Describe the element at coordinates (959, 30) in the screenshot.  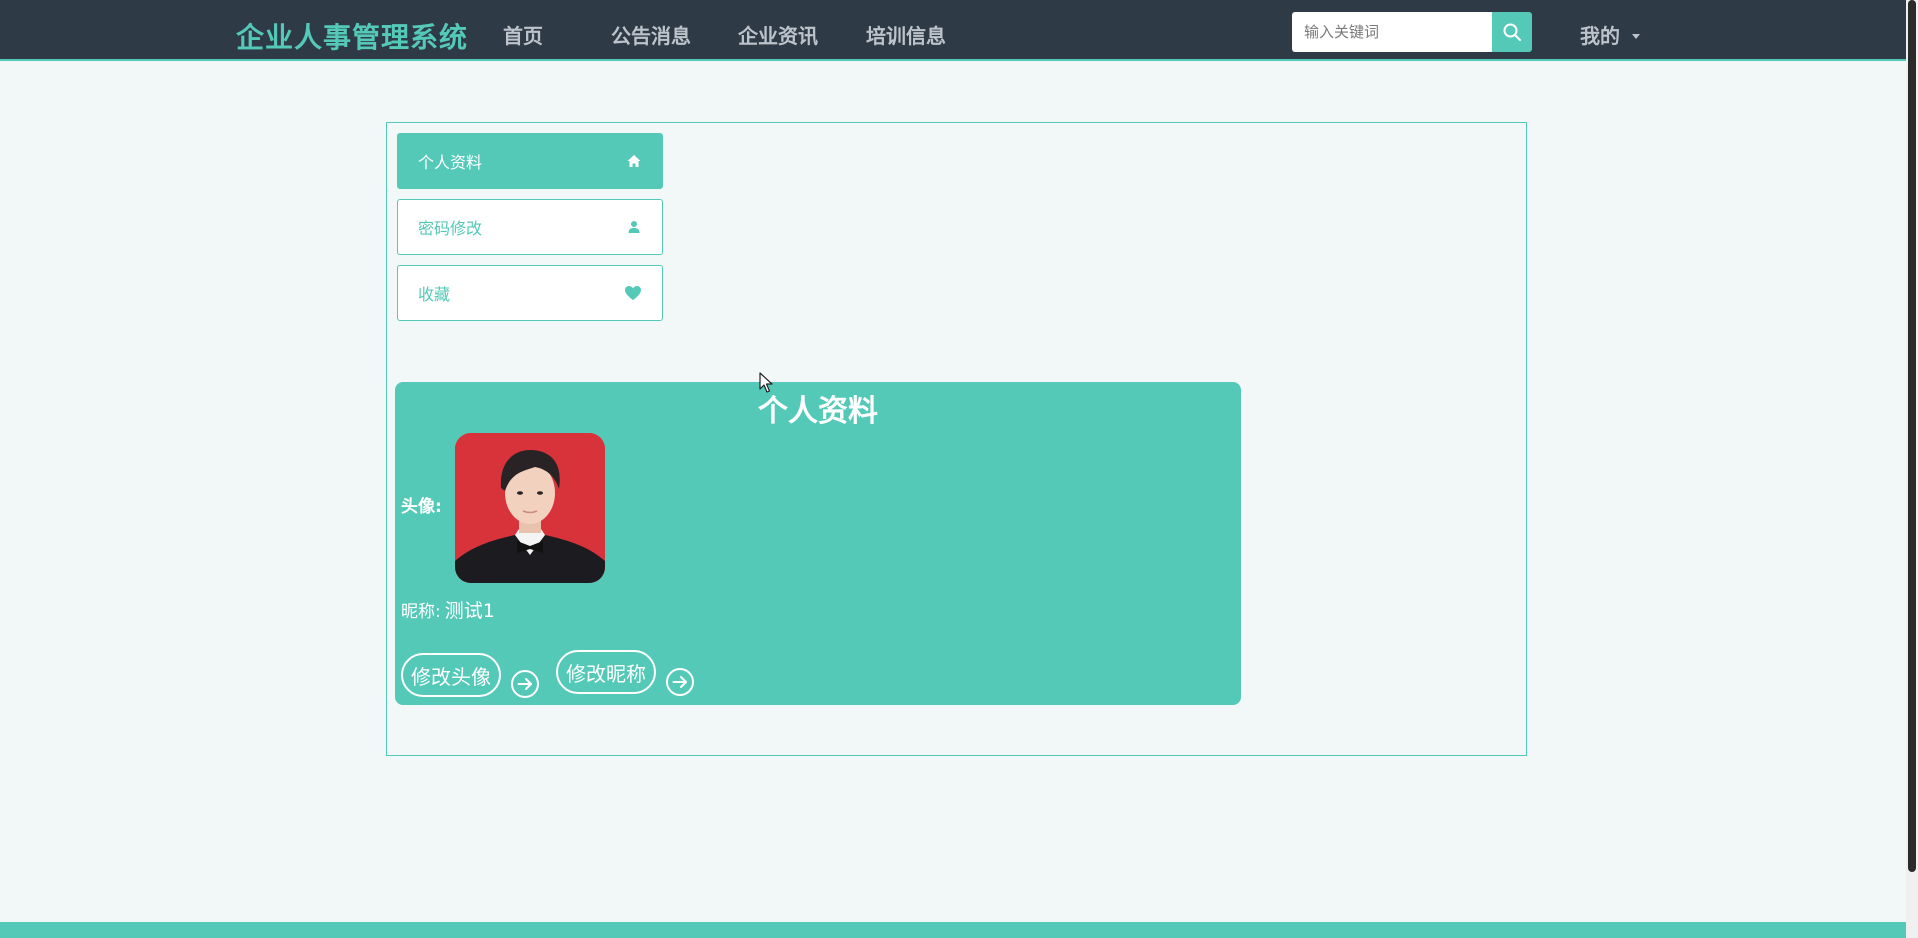
I see `top-navigation-bar: 企业人事管理系统 首页 公告消息 企业资讯 培训信息 我的` at that location.